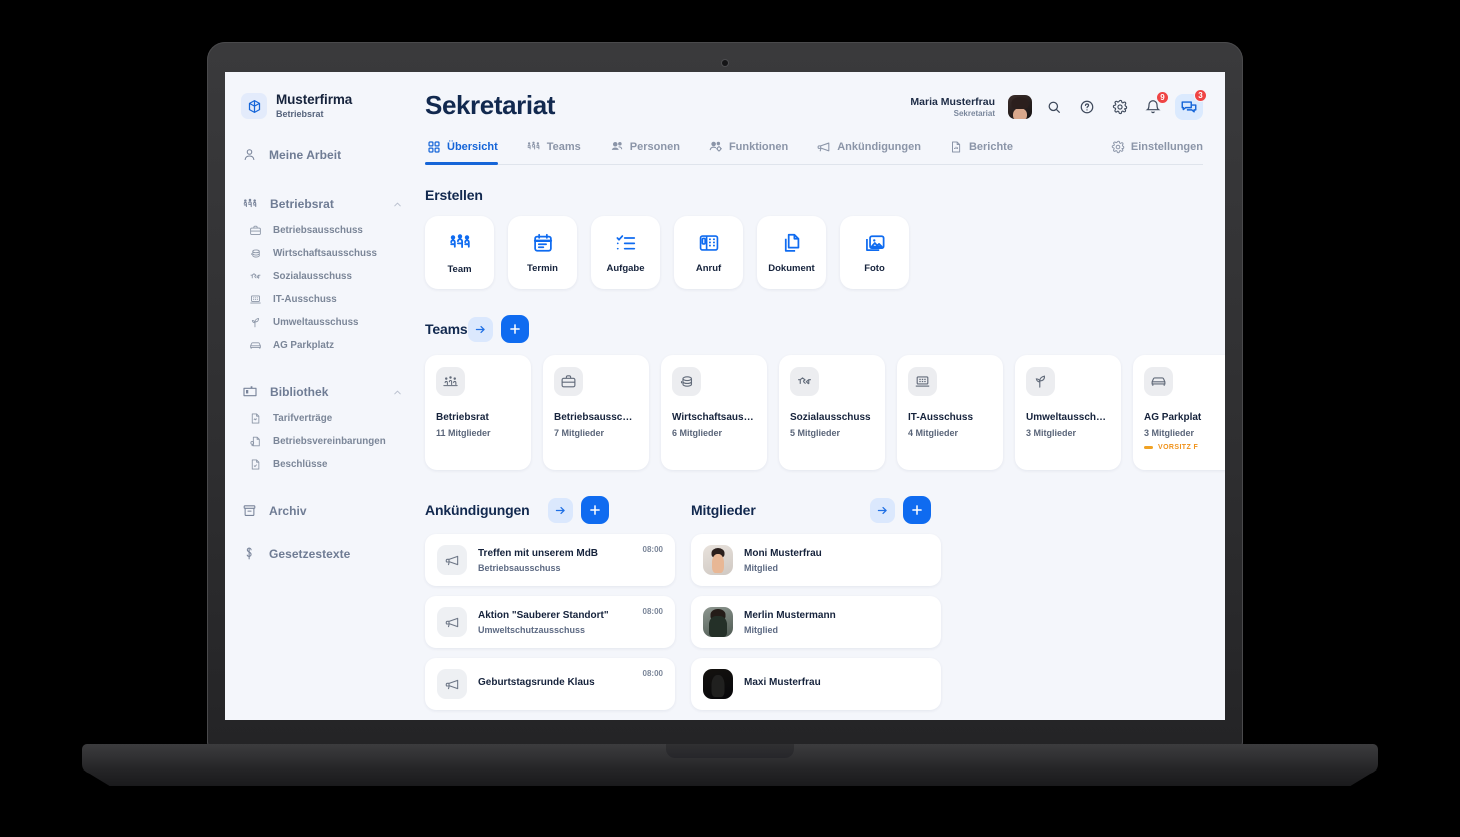 The width and height of the screenshot is (1460, 837). I want to click on sidebar-item-beschluesse: Beschlüsse, so click(321, 464).